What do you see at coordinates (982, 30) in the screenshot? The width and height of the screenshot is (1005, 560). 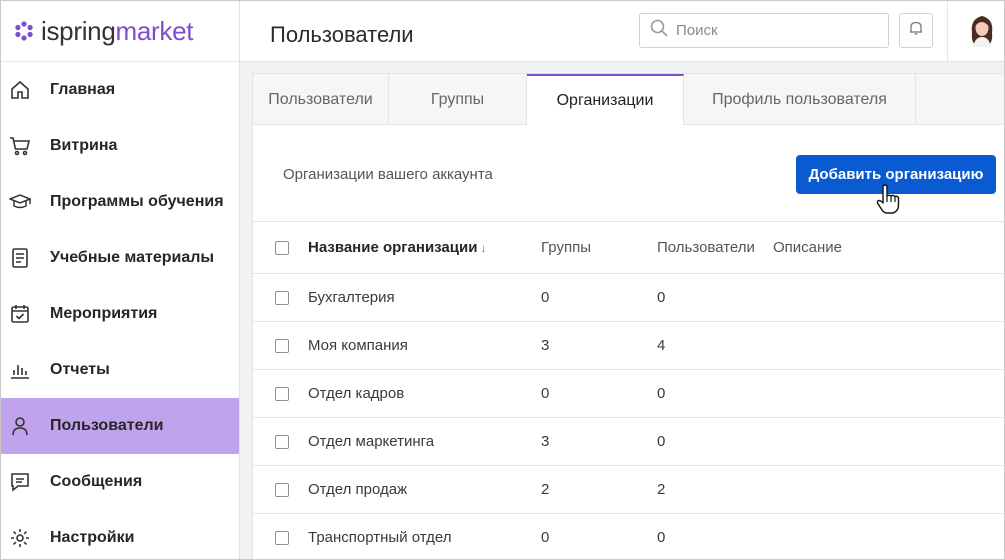 I see `avatar` at bounding box center [982, 30].